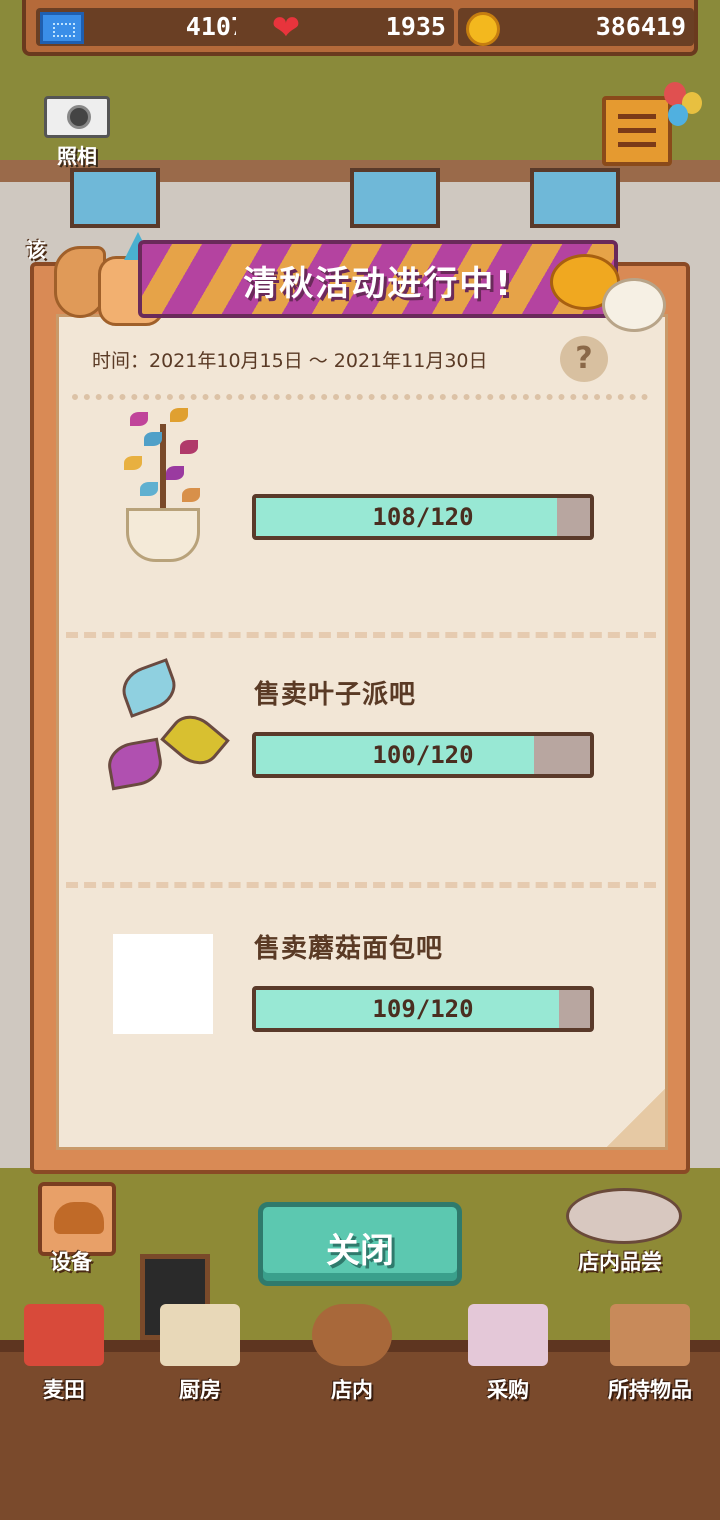 This screenshot has height=1520, width=720. I want to click on progress-bar: 109/120, so click(423, 1009).